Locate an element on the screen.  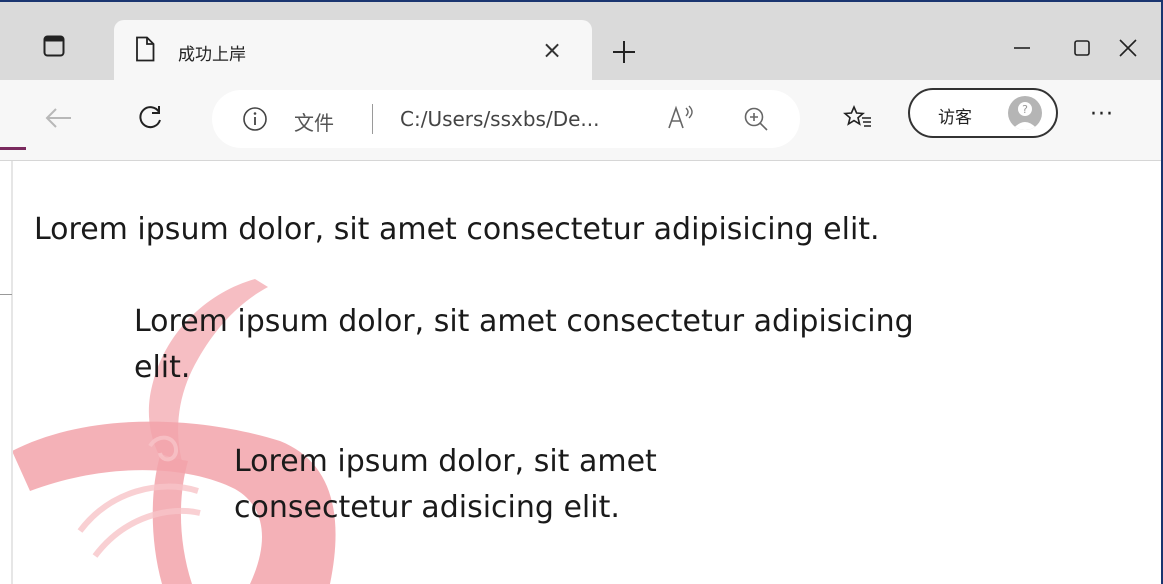
info-icon is located at coordinates (255, 119).